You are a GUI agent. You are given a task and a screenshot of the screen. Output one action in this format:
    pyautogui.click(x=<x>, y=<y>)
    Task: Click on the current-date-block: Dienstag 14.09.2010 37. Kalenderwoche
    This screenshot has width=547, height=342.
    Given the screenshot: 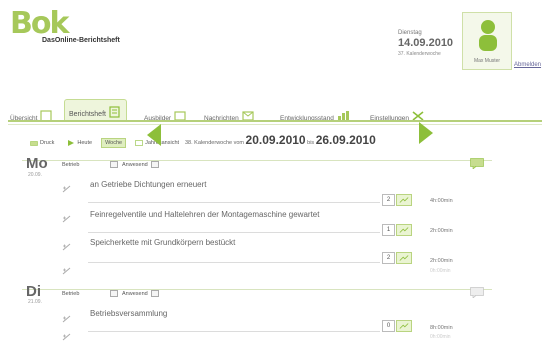 What is the action you would take?
    pyautogui.click(x=433, y=43)
    